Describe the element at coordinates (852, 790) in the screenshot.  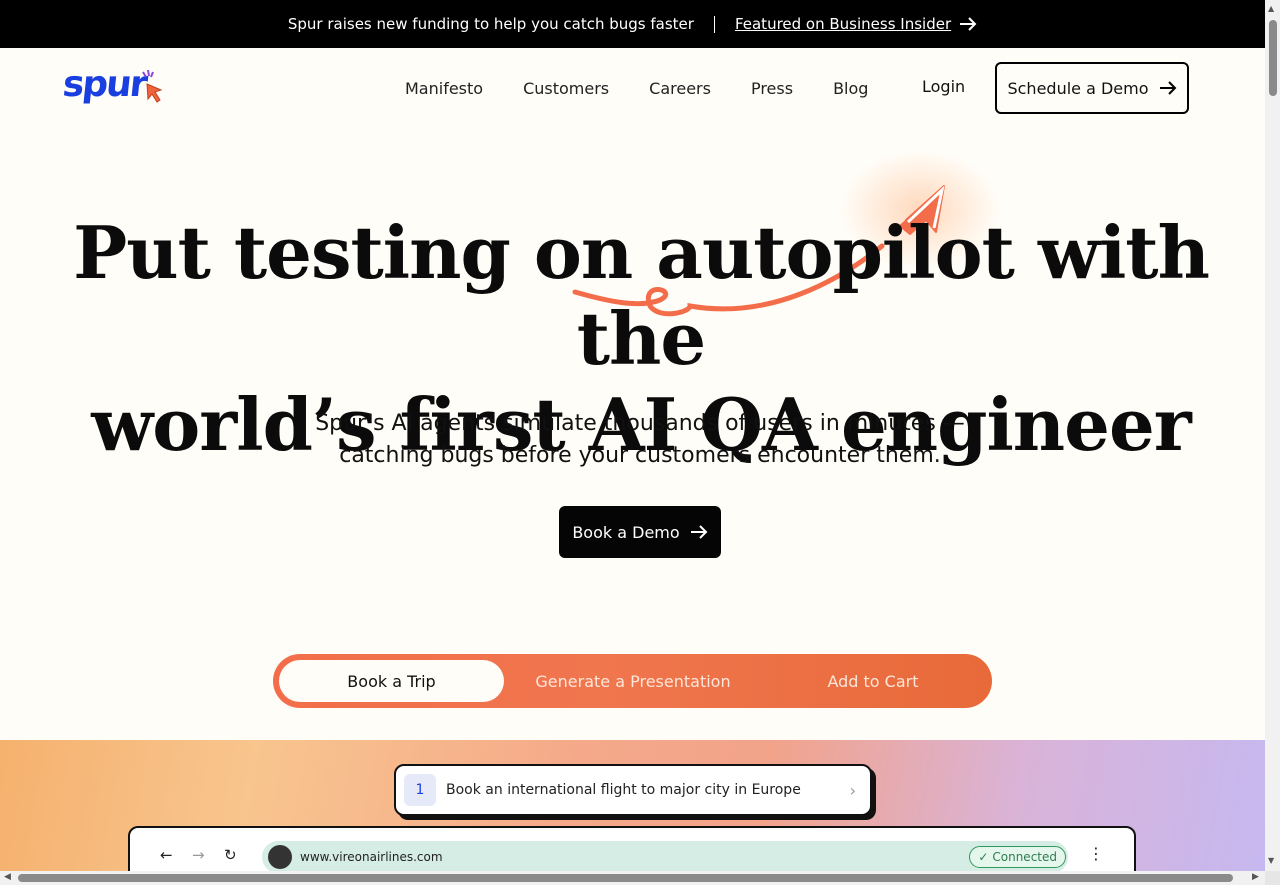
I see `chevron-right-icon: ›` at that location.